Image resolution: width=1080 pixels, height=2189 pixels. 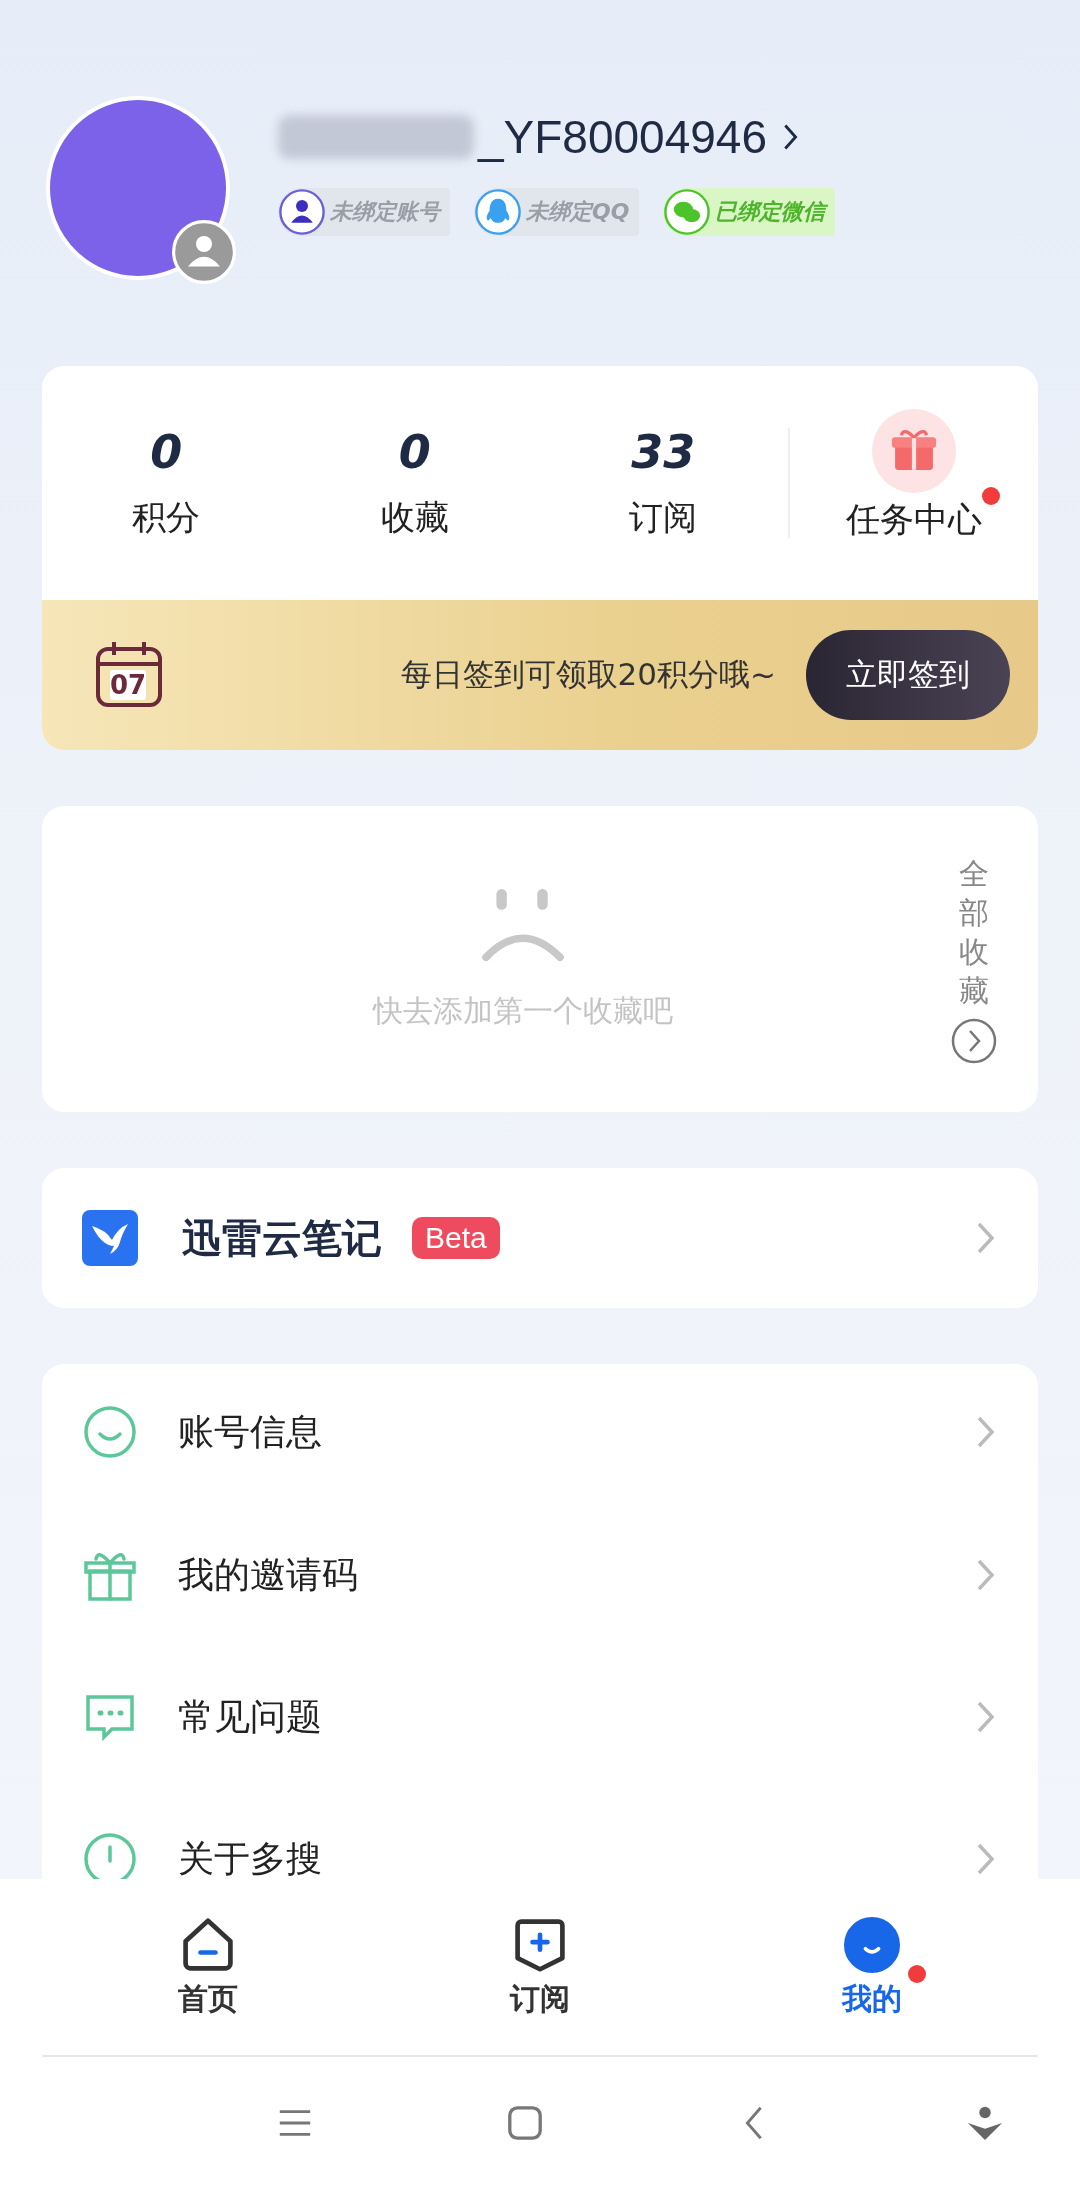 I want to click on empty-message: 快去添加第一个收藏吧, so click(x=523, y=1010).